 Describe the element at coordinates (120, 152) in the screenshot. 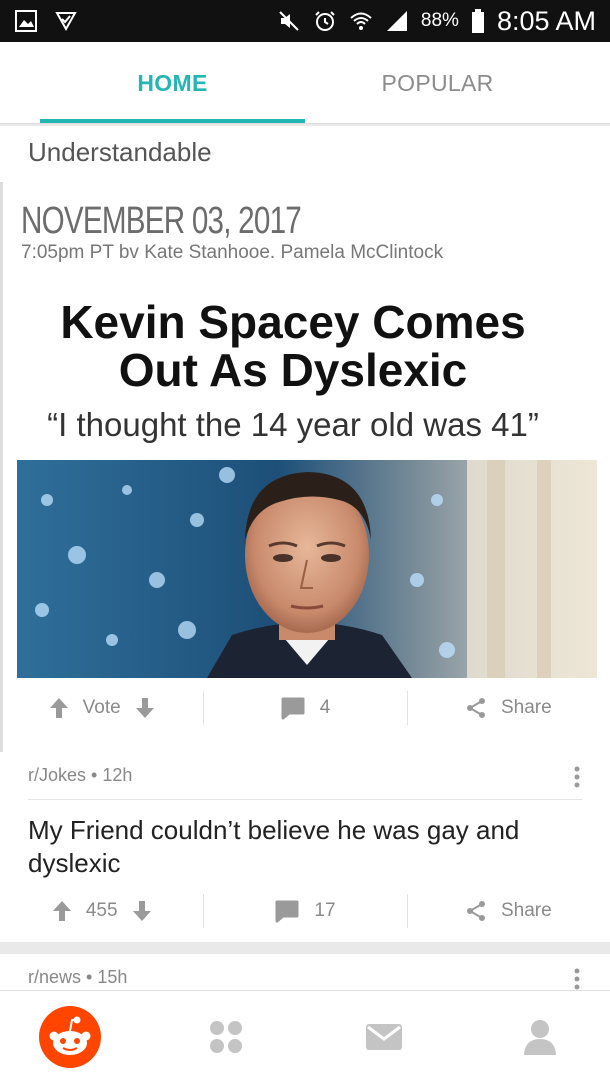

I see `post-title: Understandable` at that location.